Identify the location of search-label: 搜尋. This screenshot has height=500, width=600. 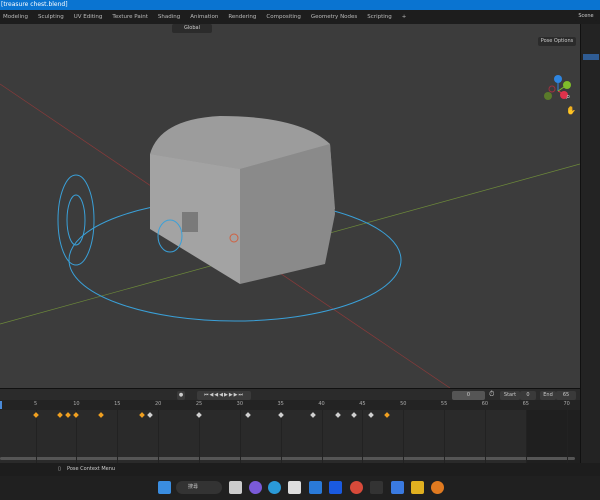
(193, 487).